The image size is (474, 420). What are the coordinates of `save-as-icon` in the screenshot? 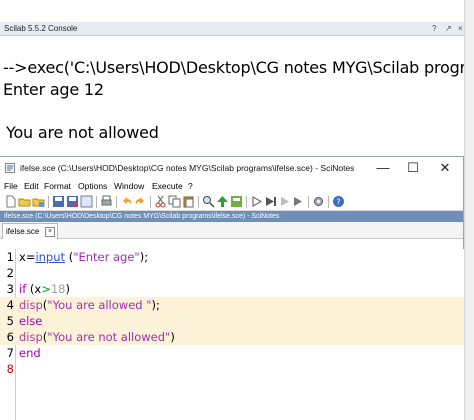 It's located at (72, 201).